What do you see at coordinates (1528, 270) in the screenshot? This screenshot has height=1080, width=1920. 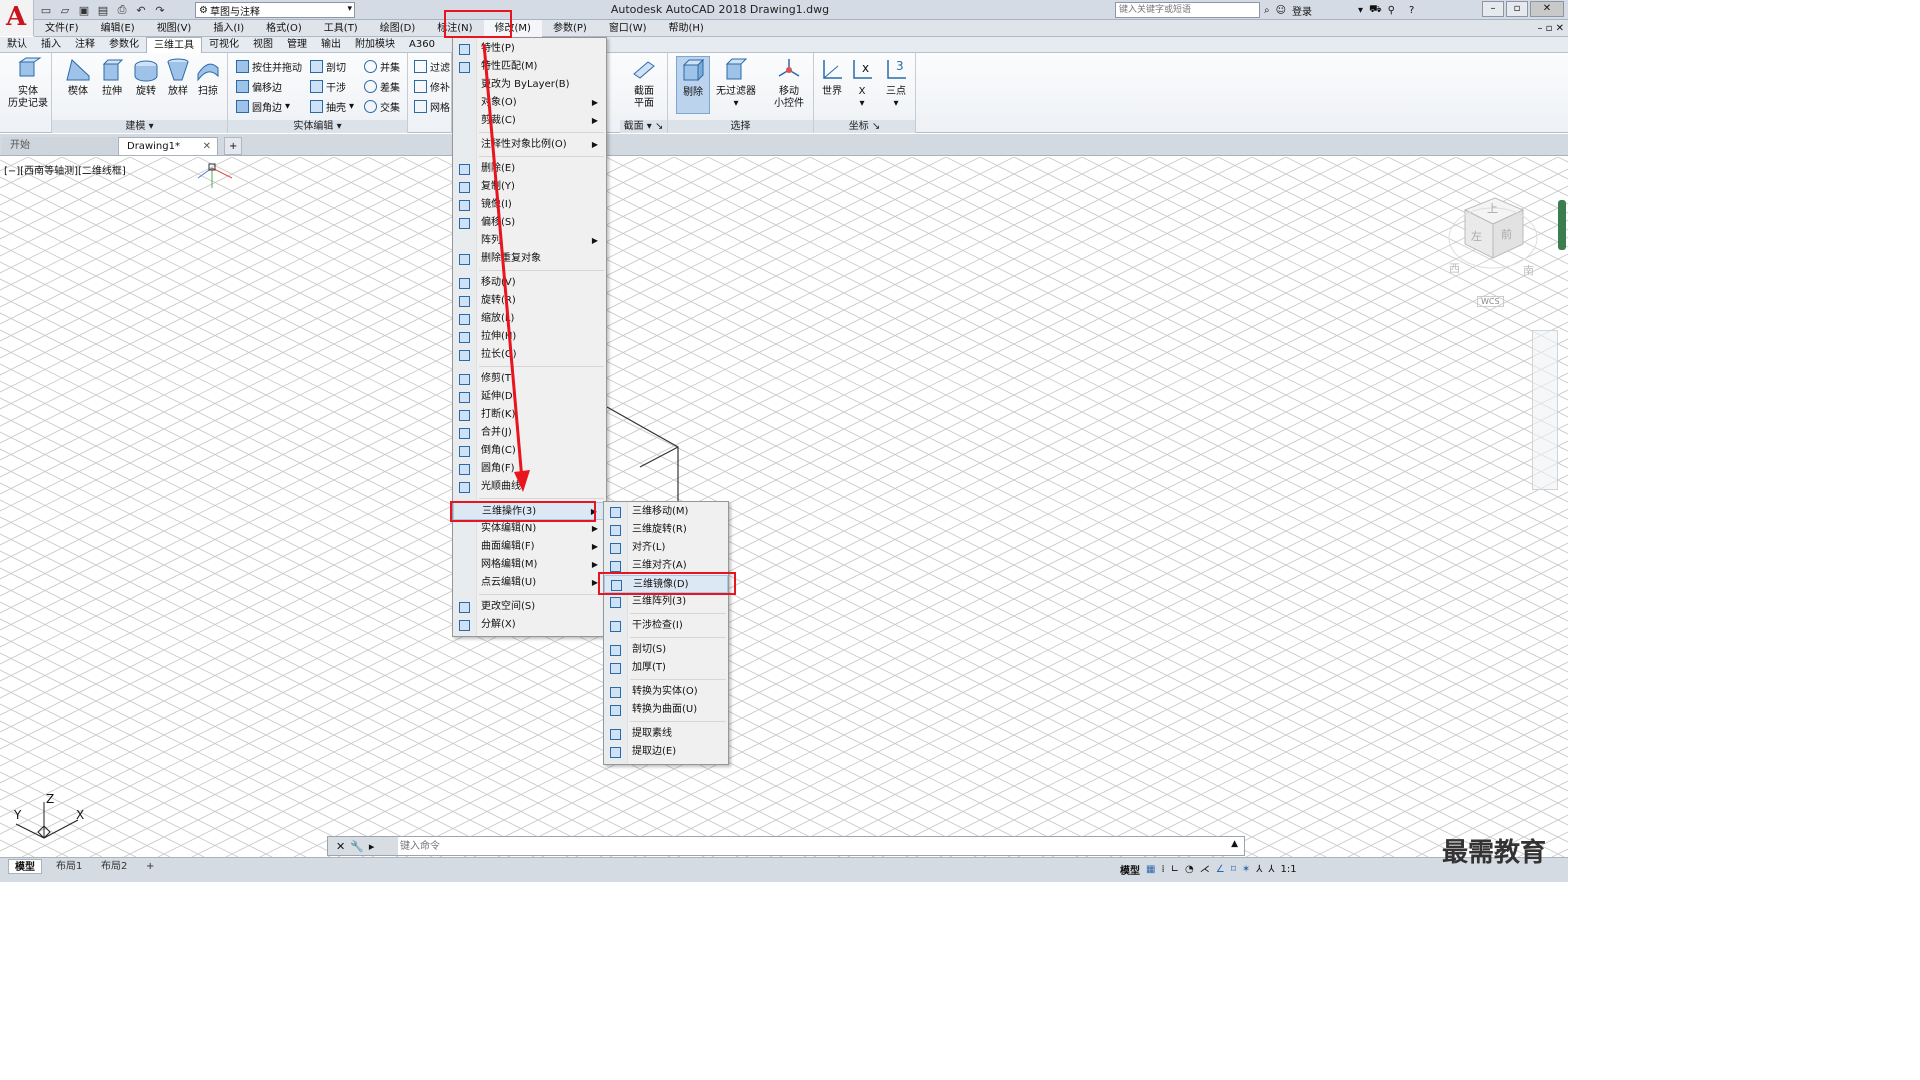 I see `viewcube-south: 南` at bounding box center [1528, 270].